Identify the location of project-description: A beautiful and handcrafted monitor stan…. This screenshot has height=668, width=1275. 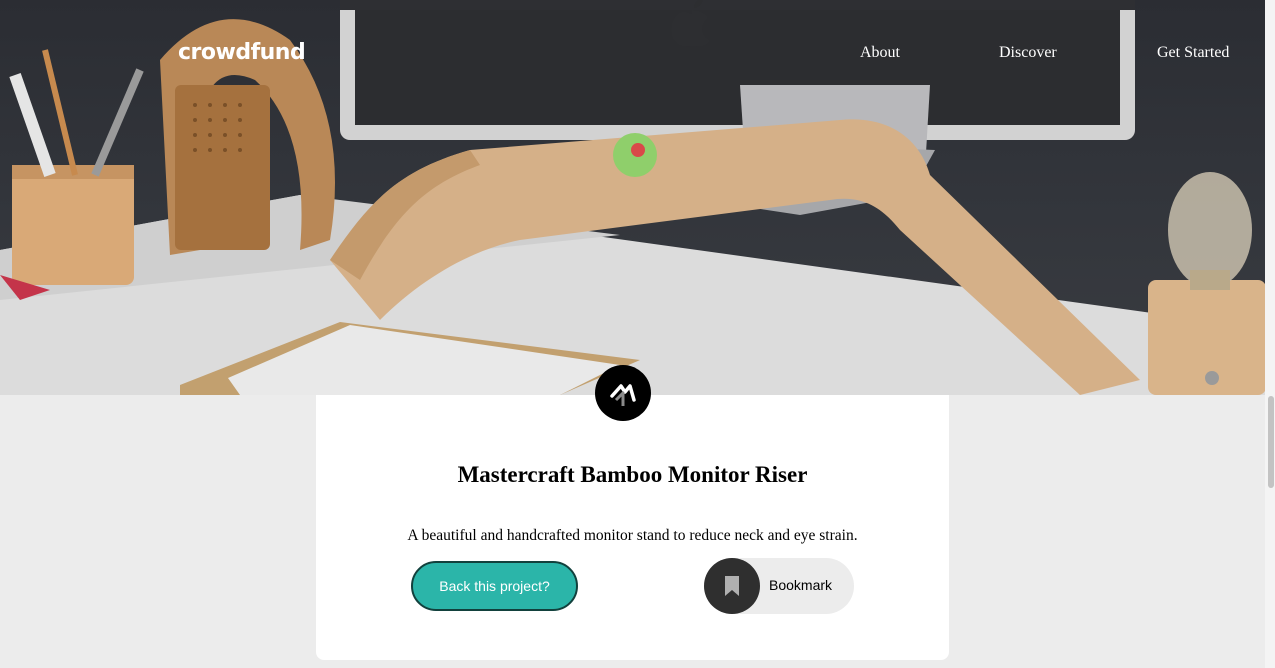
(632, 535).